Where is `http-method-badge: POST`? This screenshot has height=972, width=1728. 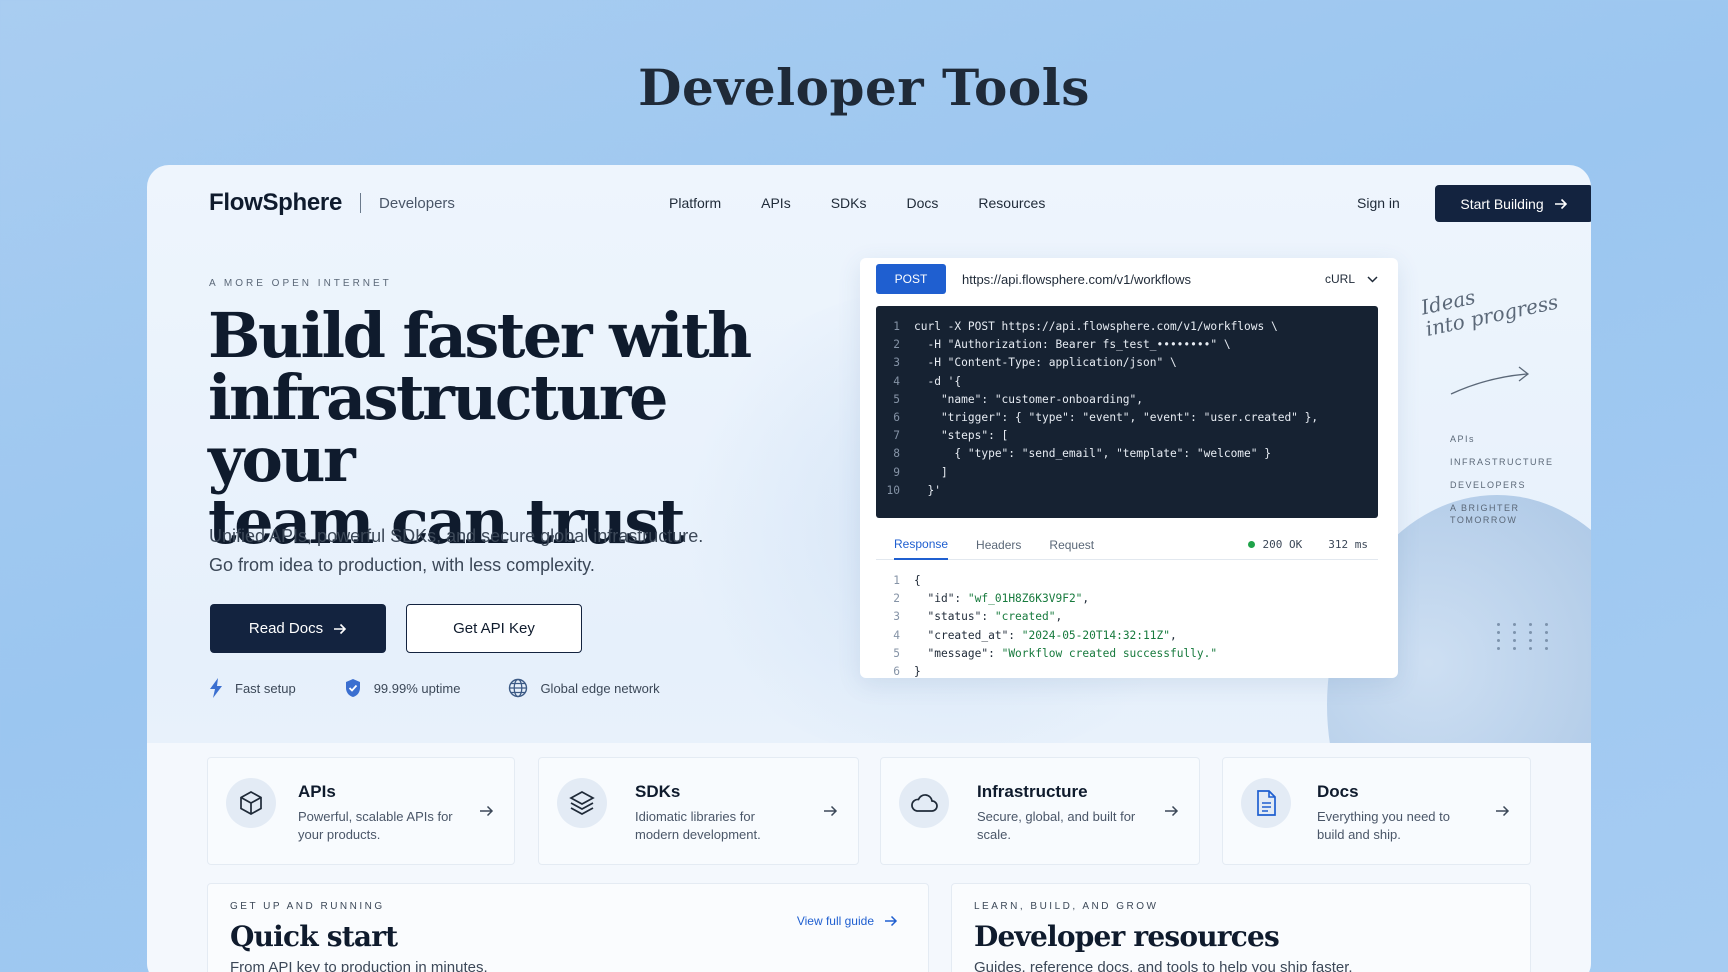 http-method-badge: POST is located at coordinates (911, 279).